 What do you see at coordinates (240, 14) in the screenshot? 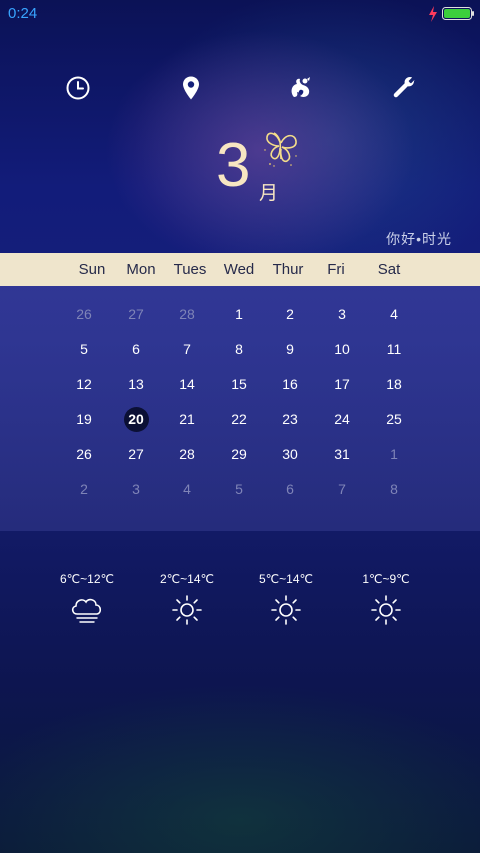
I see `status-bar: 0:24` at bounding box center [240, 14].